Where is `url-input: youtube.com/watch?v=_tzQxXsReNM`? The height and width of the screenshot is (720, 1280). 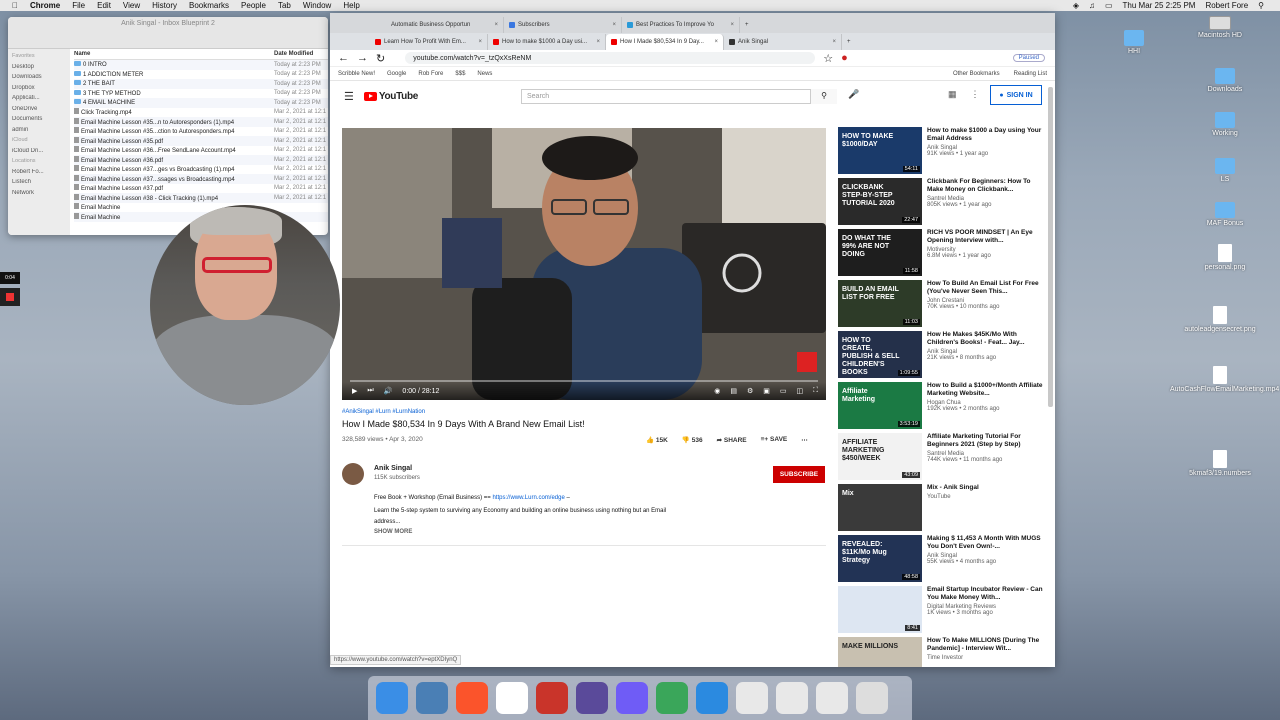
url-input: youtube.com/watch?v=_tzQxXsReNM is located at coordinates (610, 58).